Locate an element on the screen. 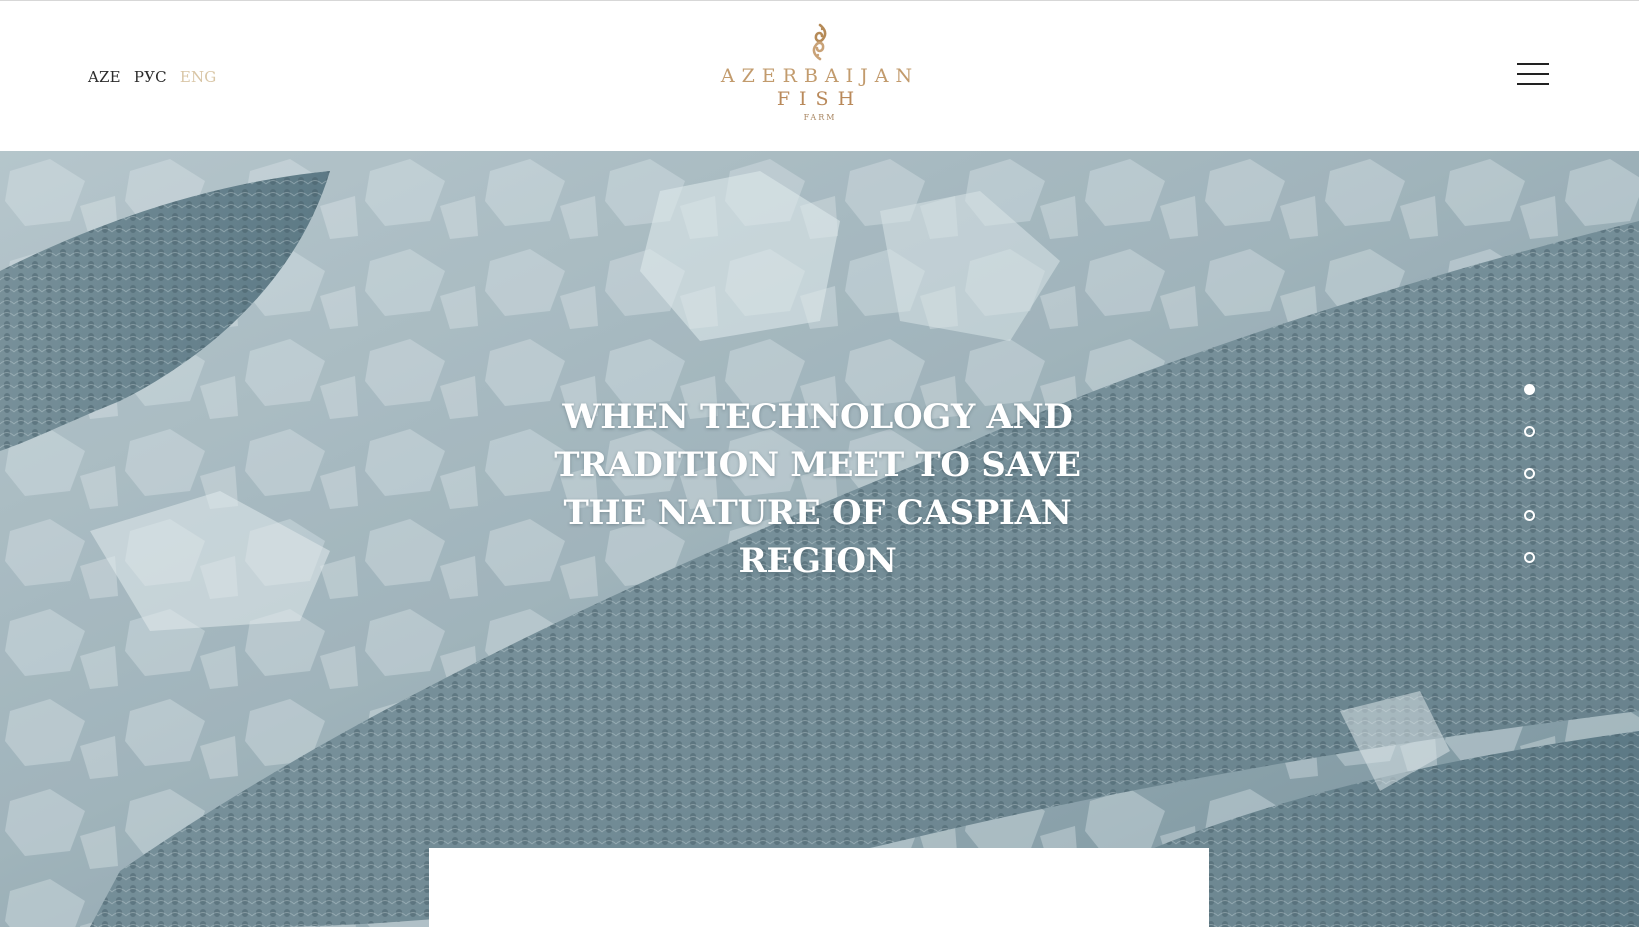 The image size is (1639, 927). logo-text-farm: FARM is located at coordinates (820, 117).